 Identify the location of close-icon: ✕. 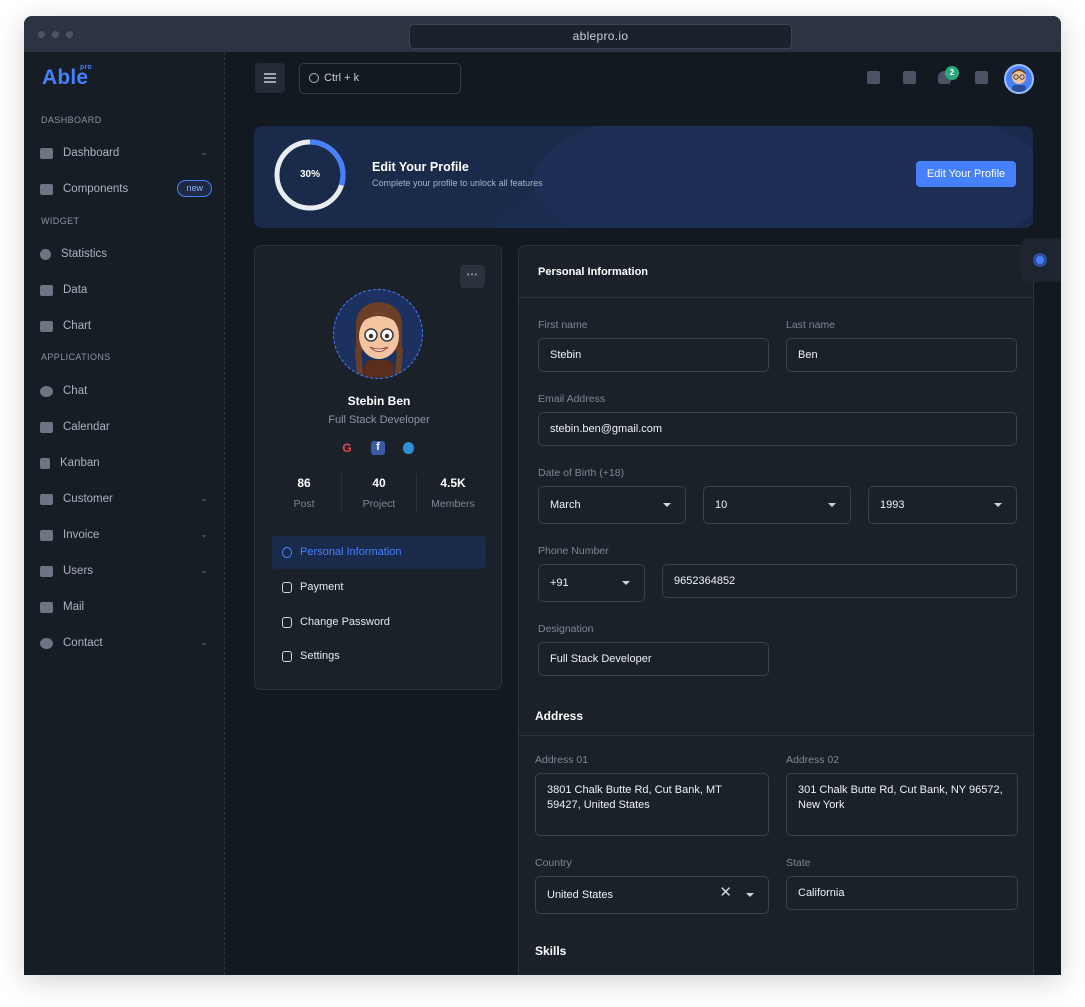
(725, 893).